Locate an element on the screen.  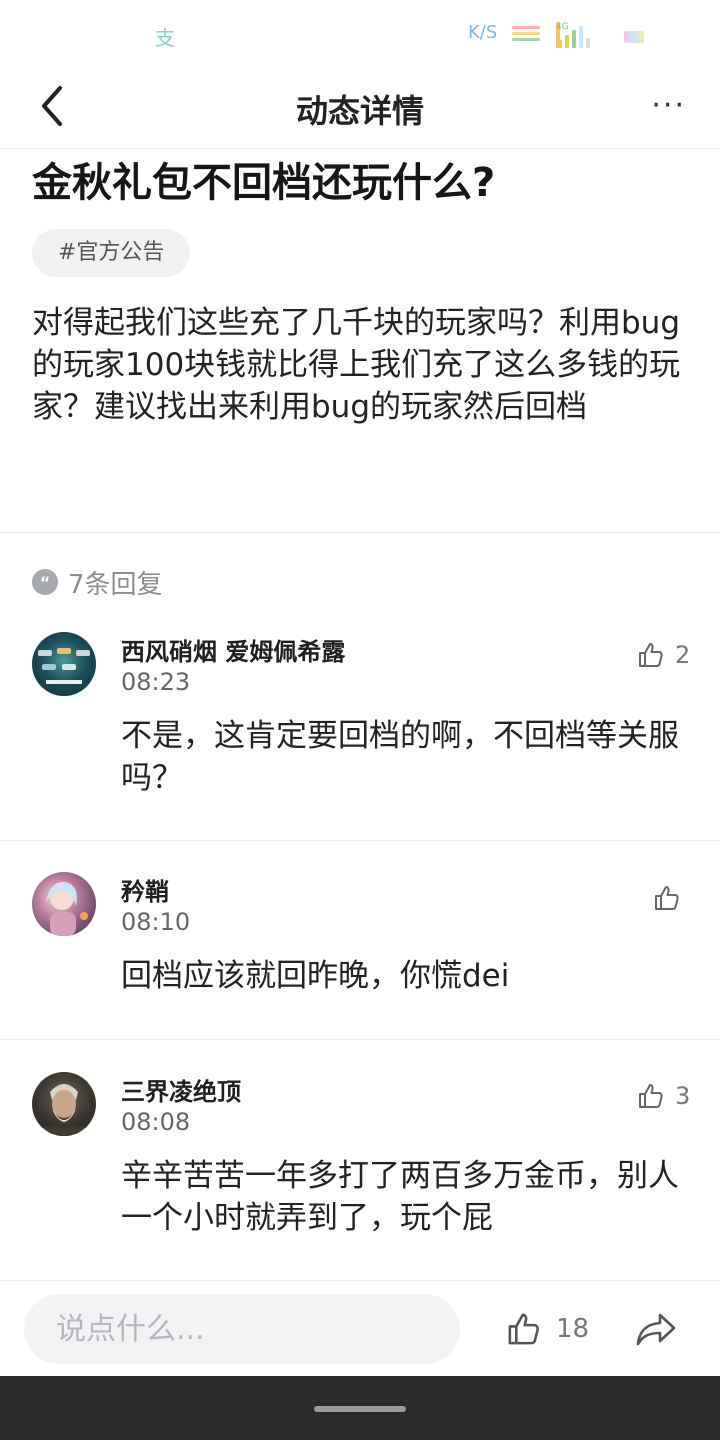
topic-tag: #官方公告 is located at coordinates (111, 253).